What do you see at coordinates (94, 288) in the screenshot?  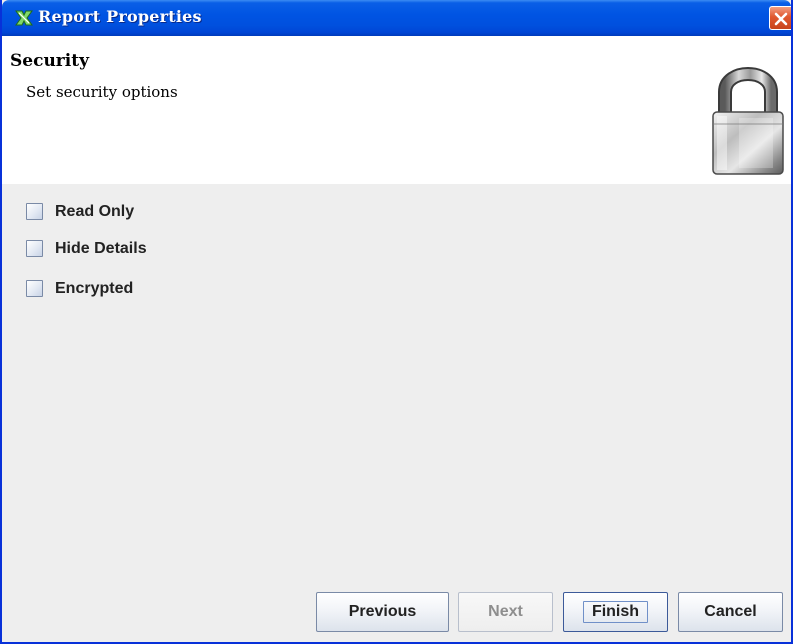 I see `encrypted-label: Encrypted` at bounding box center [94, 288].